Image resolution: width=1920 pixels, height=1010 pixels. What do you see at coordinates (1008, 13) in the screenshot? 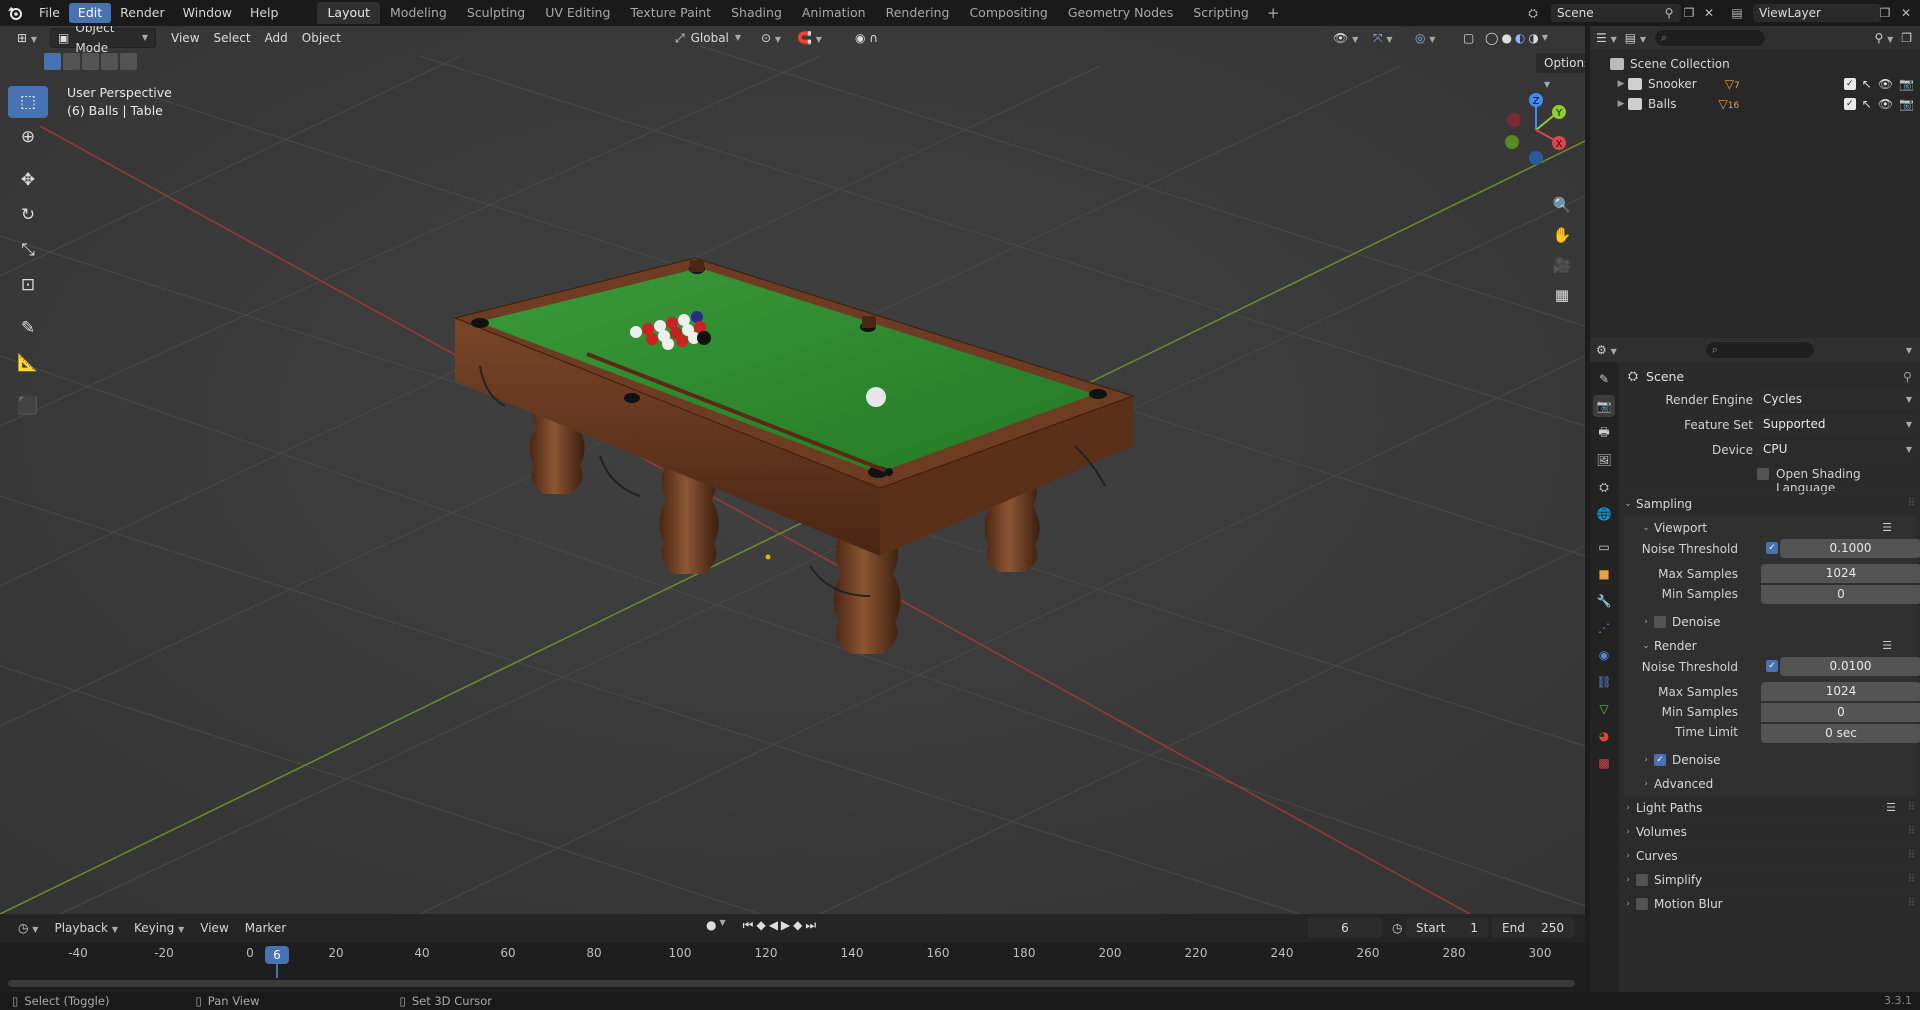
I see `tab-compositing: Compositing` at bounding box center [1008, 13].